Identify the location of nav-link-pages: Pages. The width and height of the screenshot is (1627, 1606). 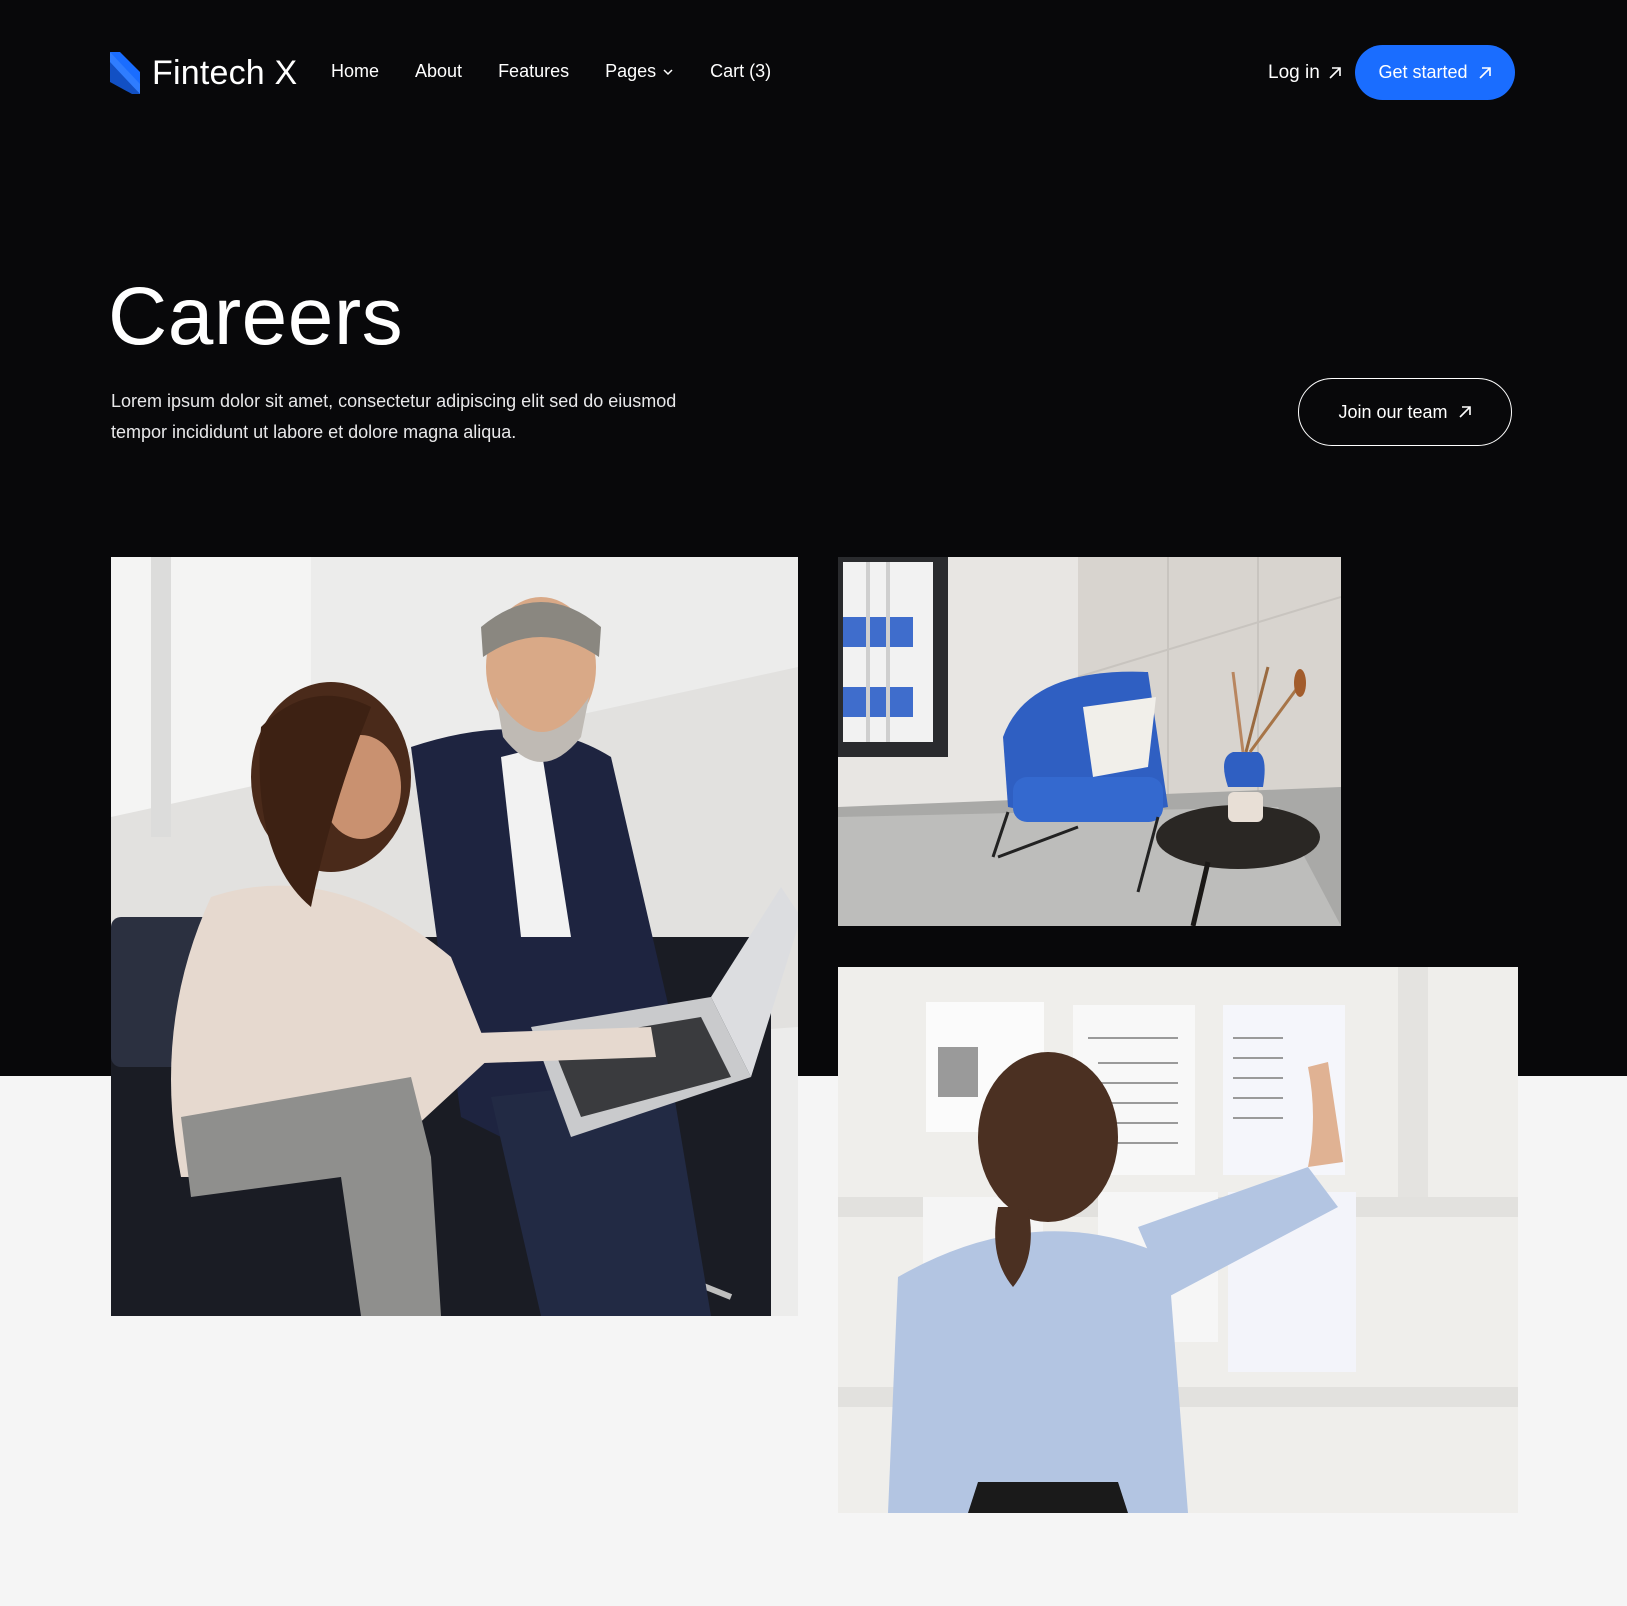
(639, 71).